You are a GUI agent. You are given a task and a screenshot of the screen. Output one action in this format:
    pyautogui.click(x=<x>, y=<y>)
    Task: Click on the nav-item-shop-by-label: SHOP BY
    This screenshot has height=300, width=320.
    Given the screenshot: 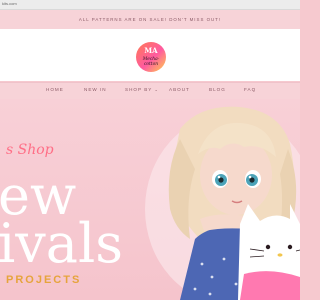 What is the action you would take?
    pyautogui.click(x=139, y=89)
    